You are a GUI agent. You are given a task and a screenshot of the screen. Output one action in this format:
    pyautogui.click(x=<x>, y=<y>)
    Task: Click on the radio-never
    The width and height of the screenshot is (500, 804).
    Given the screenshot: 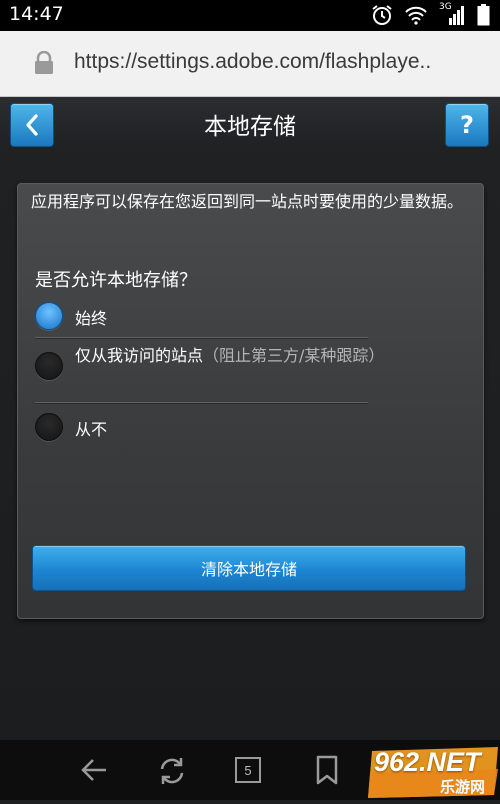 What is the action you would take?
    pyautogui.click(x=49, y=427)
    